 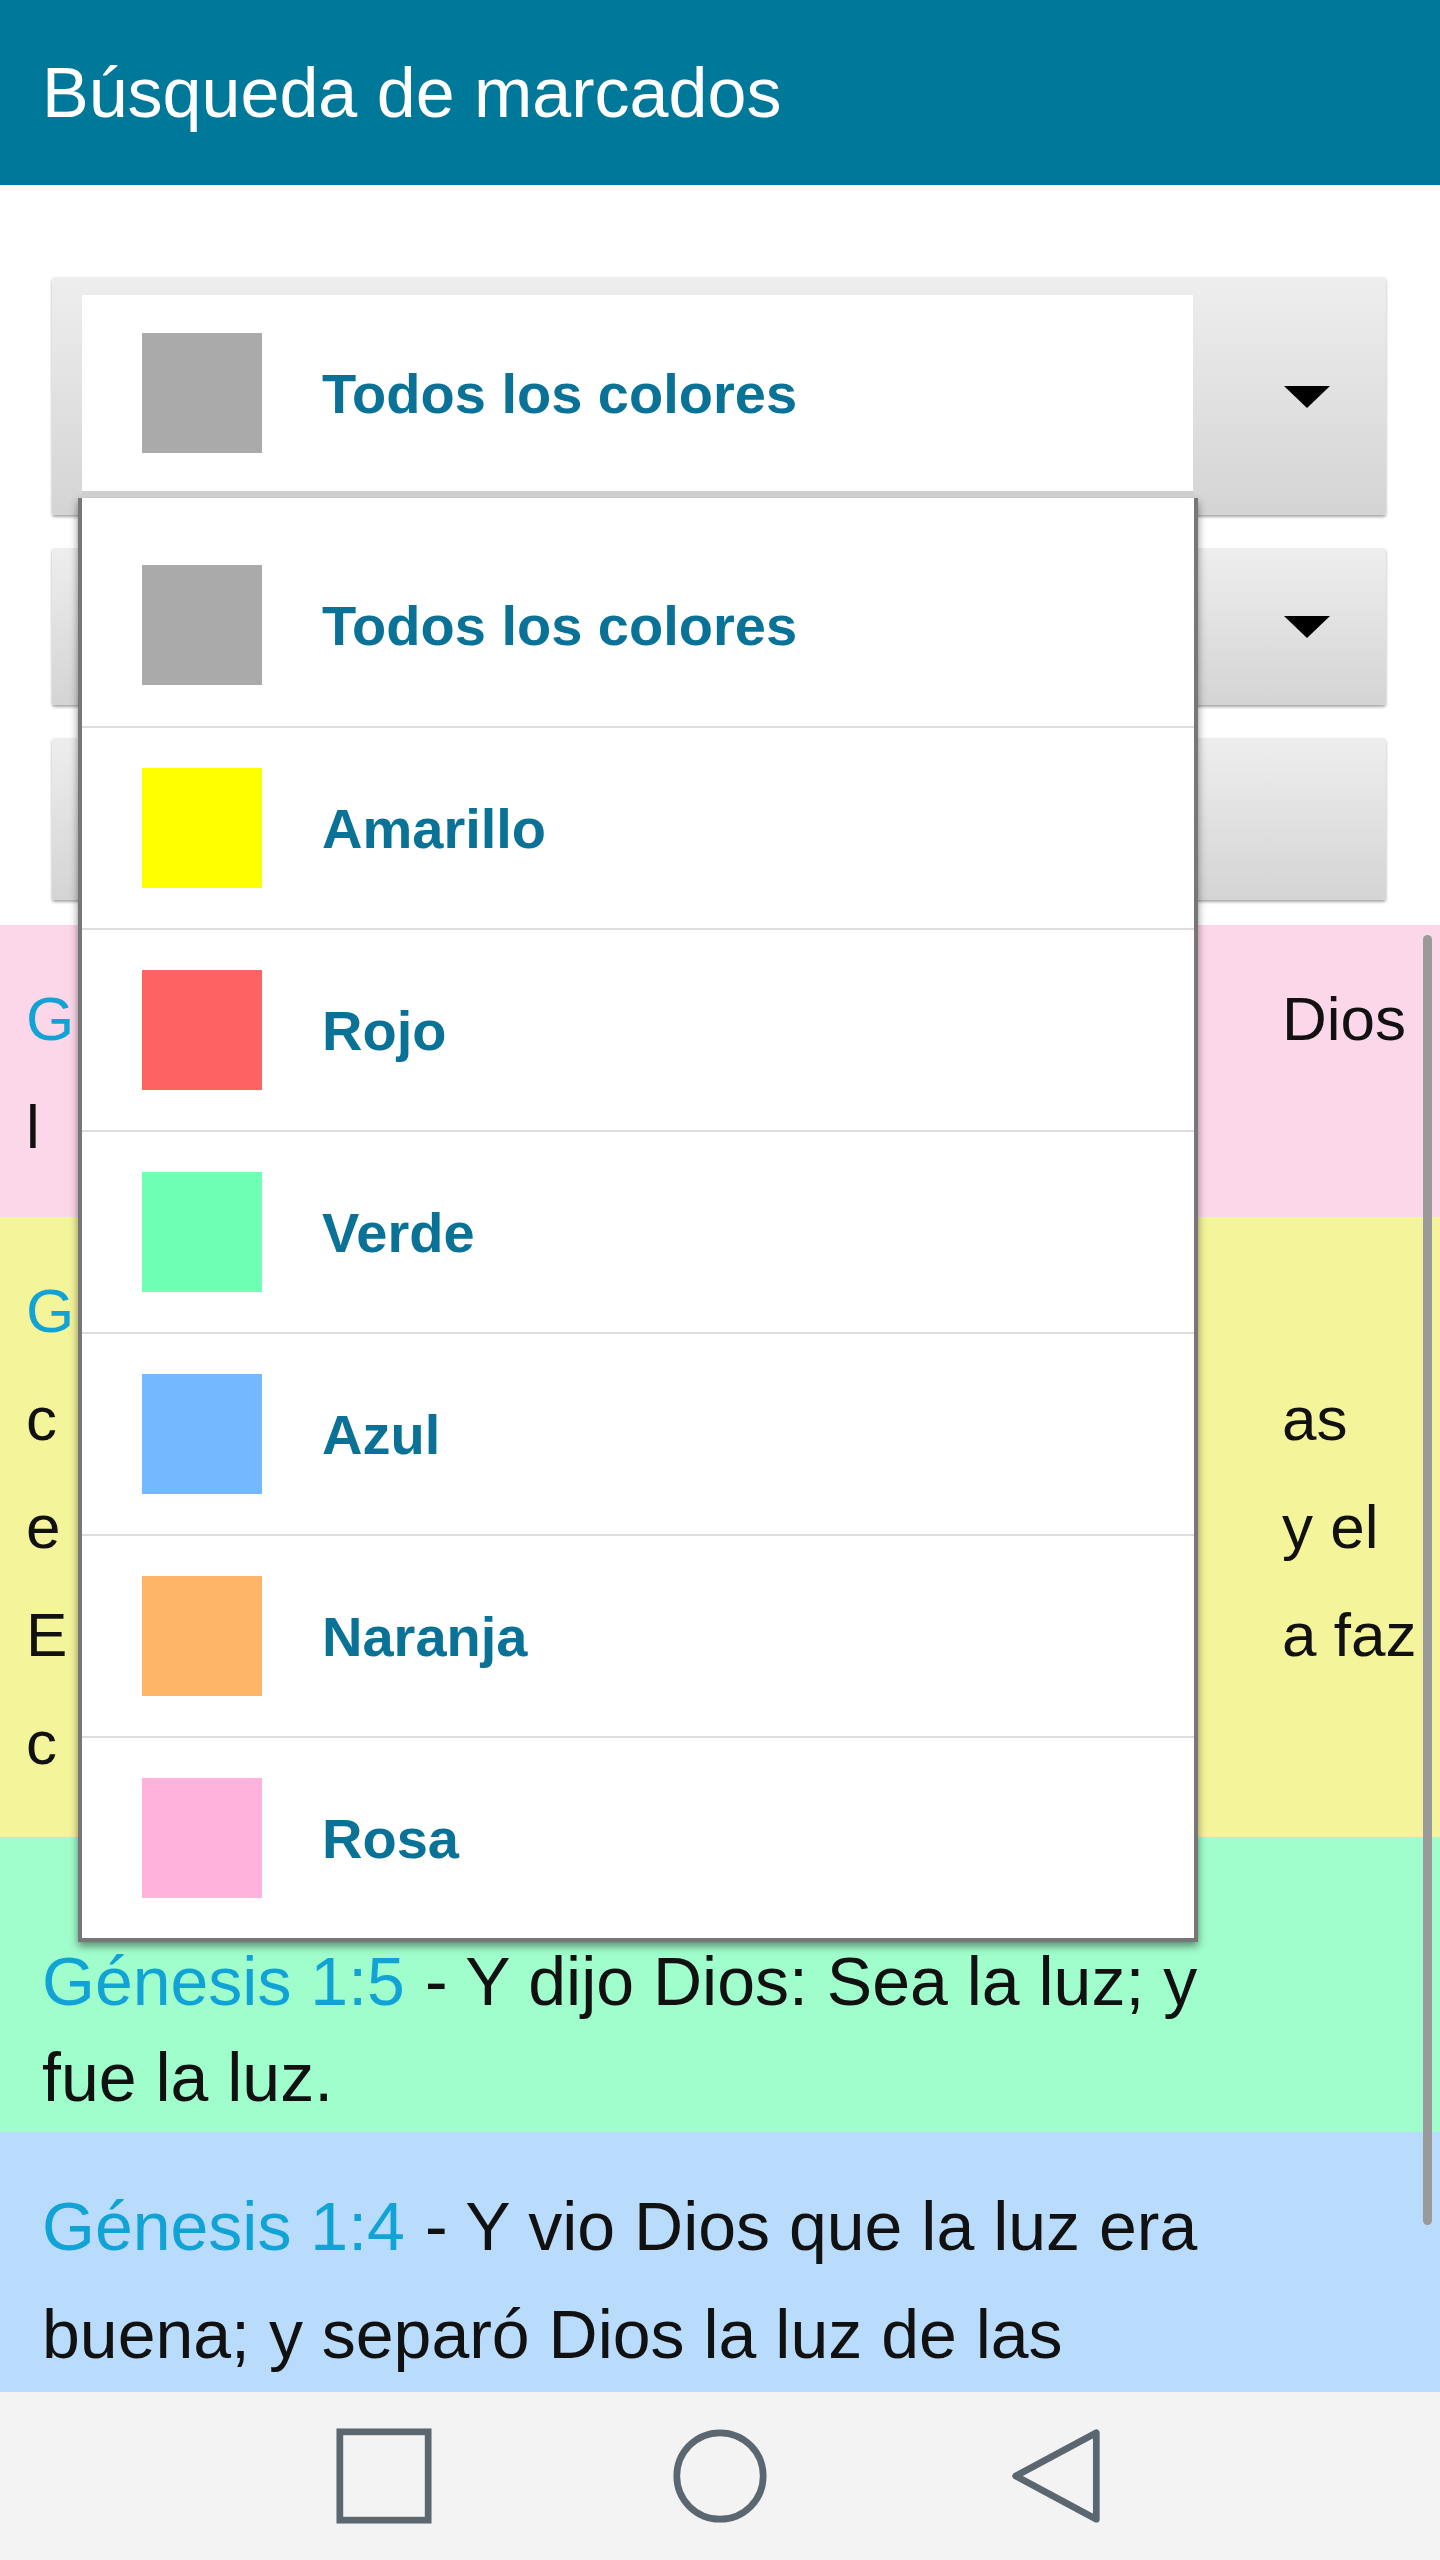 What do you see at coordinates (560, 393) in the screenshot?
I see `selected-color-label: Todos los colores` at bounding box center [560, 393].